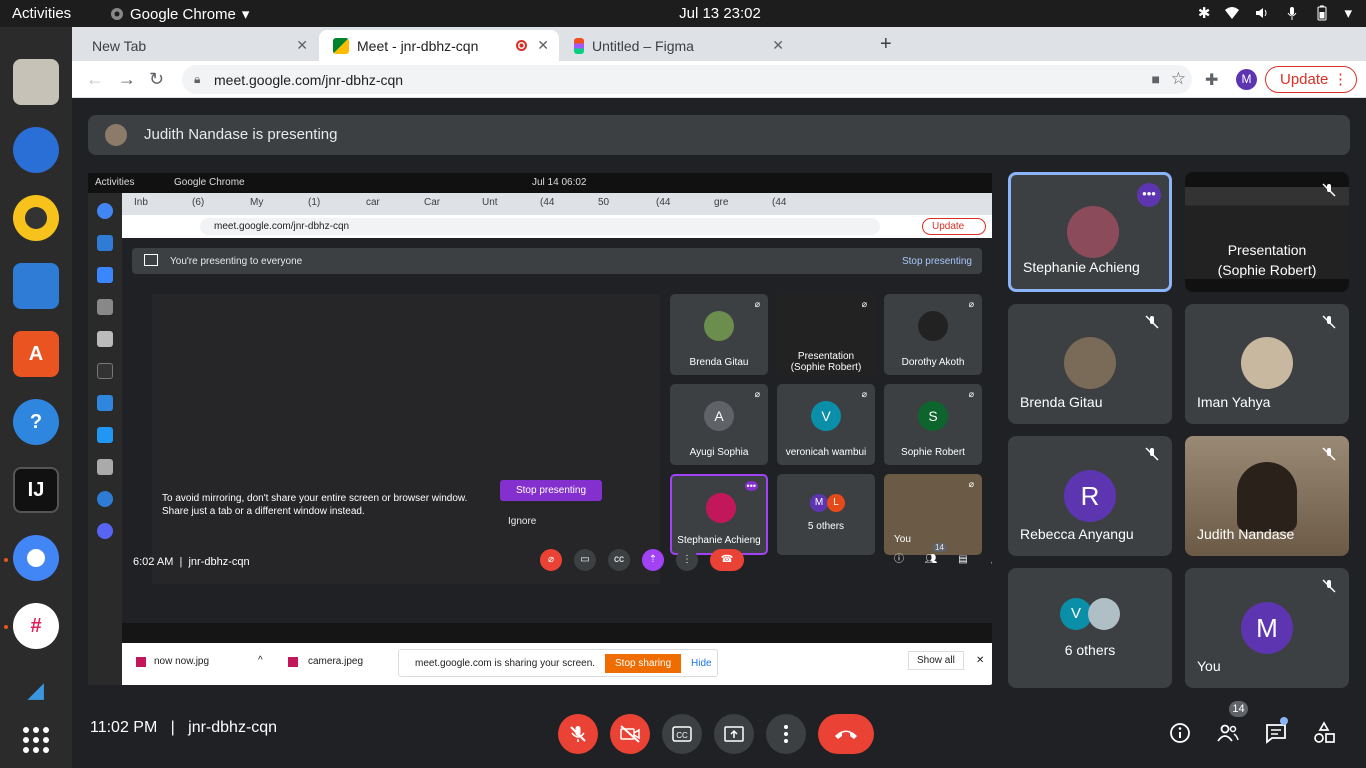  What do you see at coordinates (886, 44) in the screenshot?
I see `new-tab-button: +` at bounding box center [886, 44].